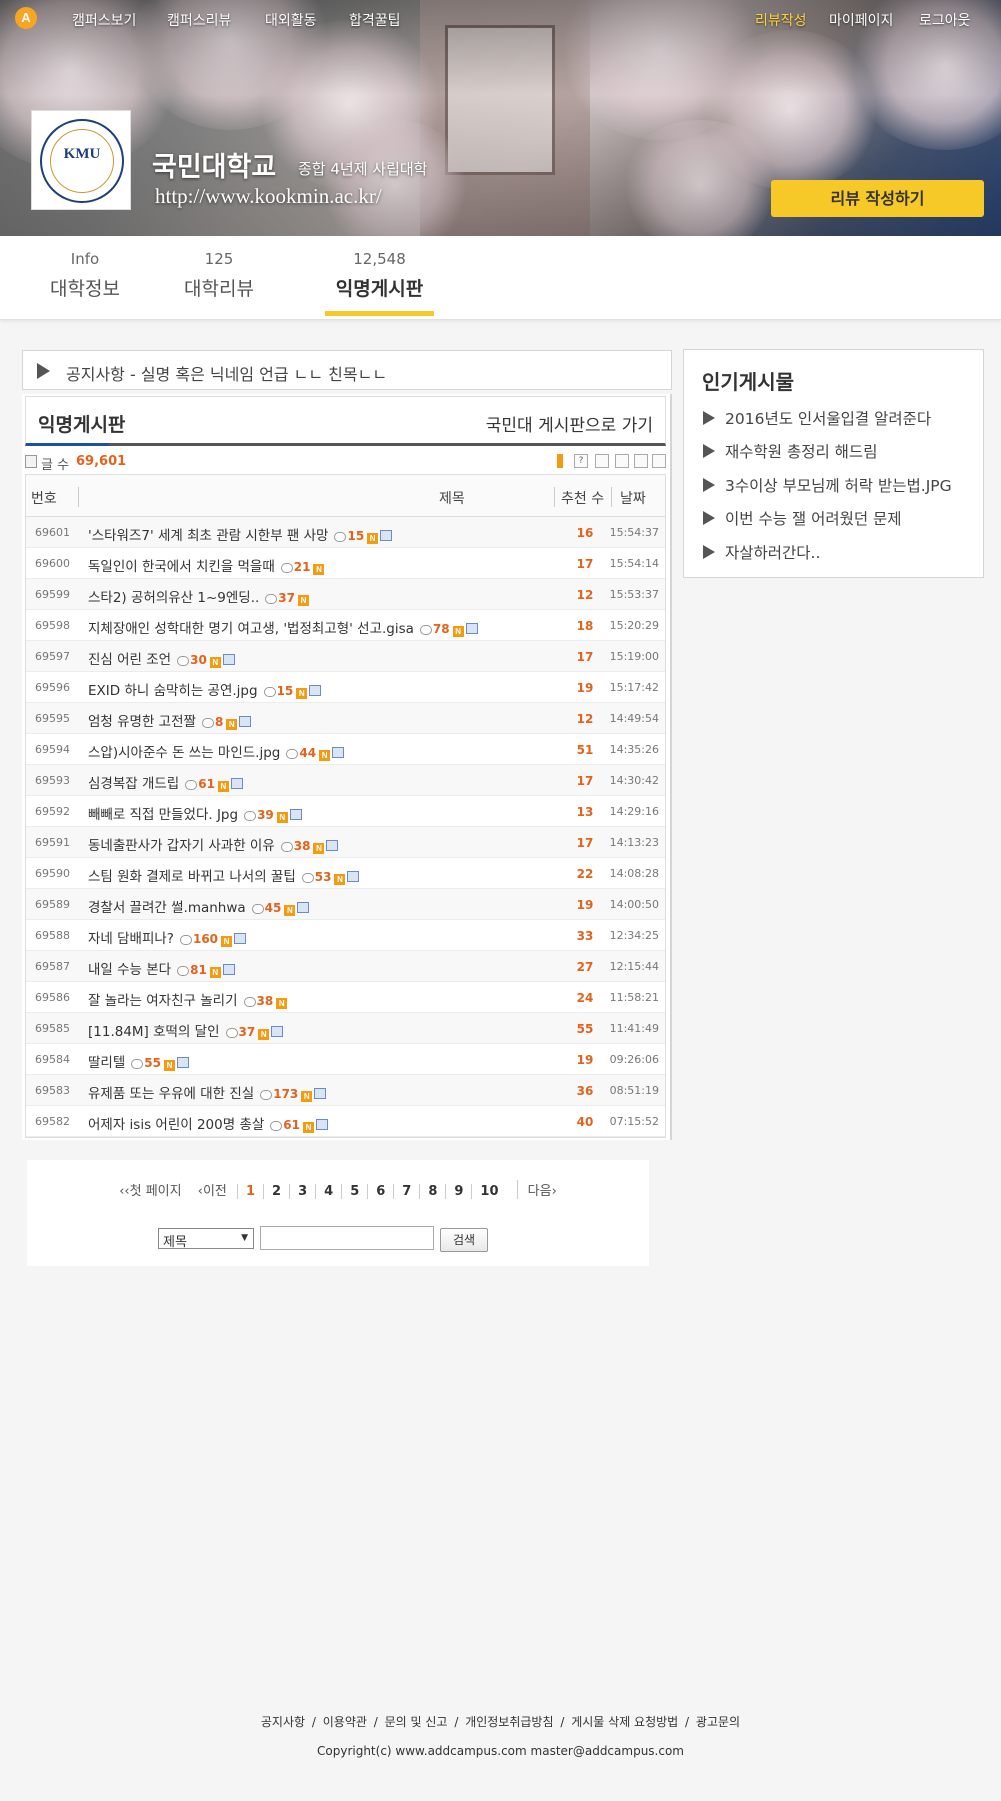 The image size is (1001, 1801). I want to click on popular-post-item: 자살하러간다.., so click(761, 552).